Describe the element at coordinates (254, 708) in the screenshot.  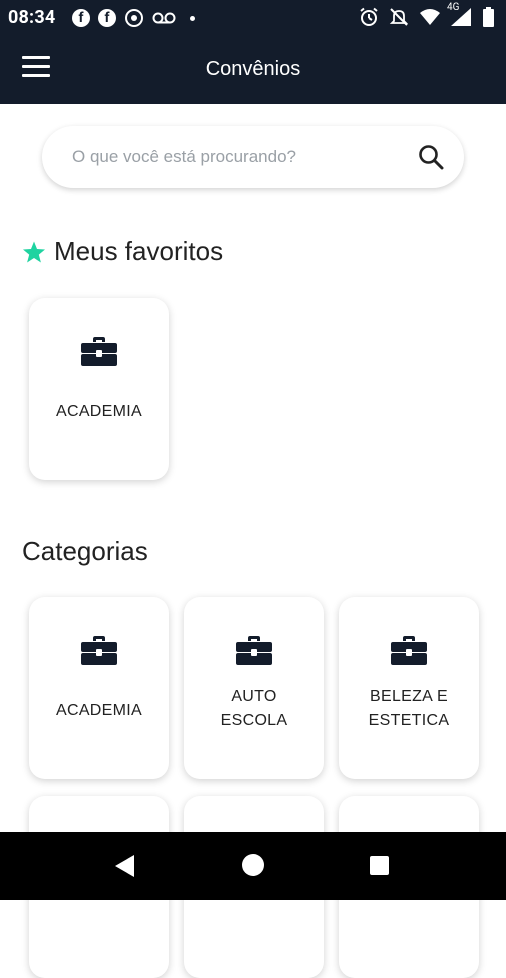
I see `card-label: AUTO ESCOLA` at that location.